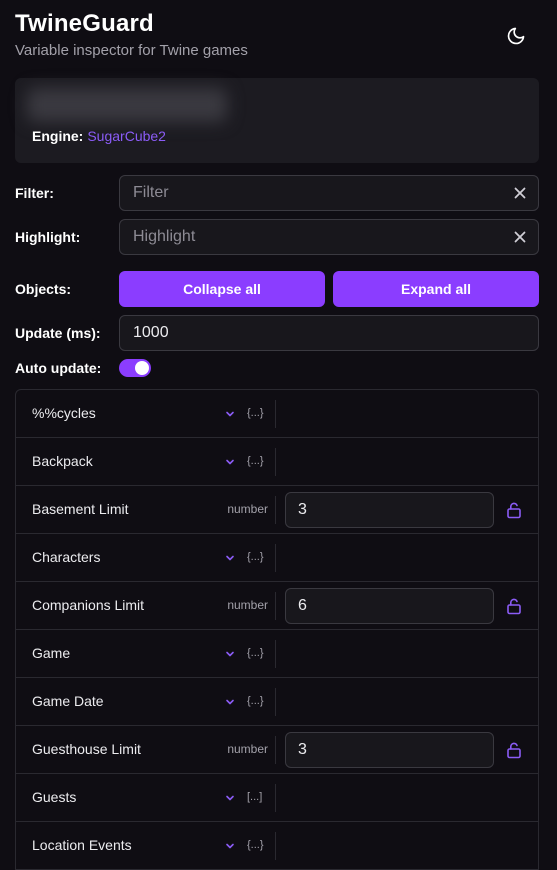 This screenshot has height=870, width=557. Describe the element at coordinates (43, 289) in the screenshot. I see `objects-label: Objects:` at that location.